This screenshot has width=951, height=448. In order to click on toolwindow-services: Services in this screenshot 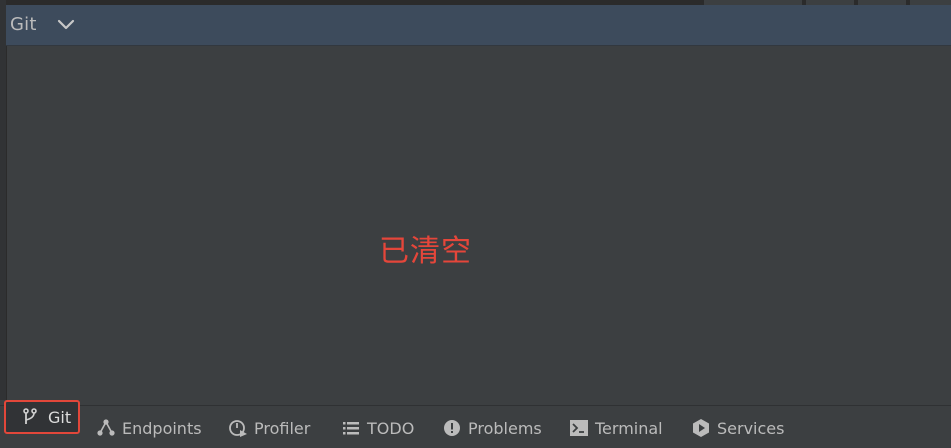, I will do `click(737, 428)`.